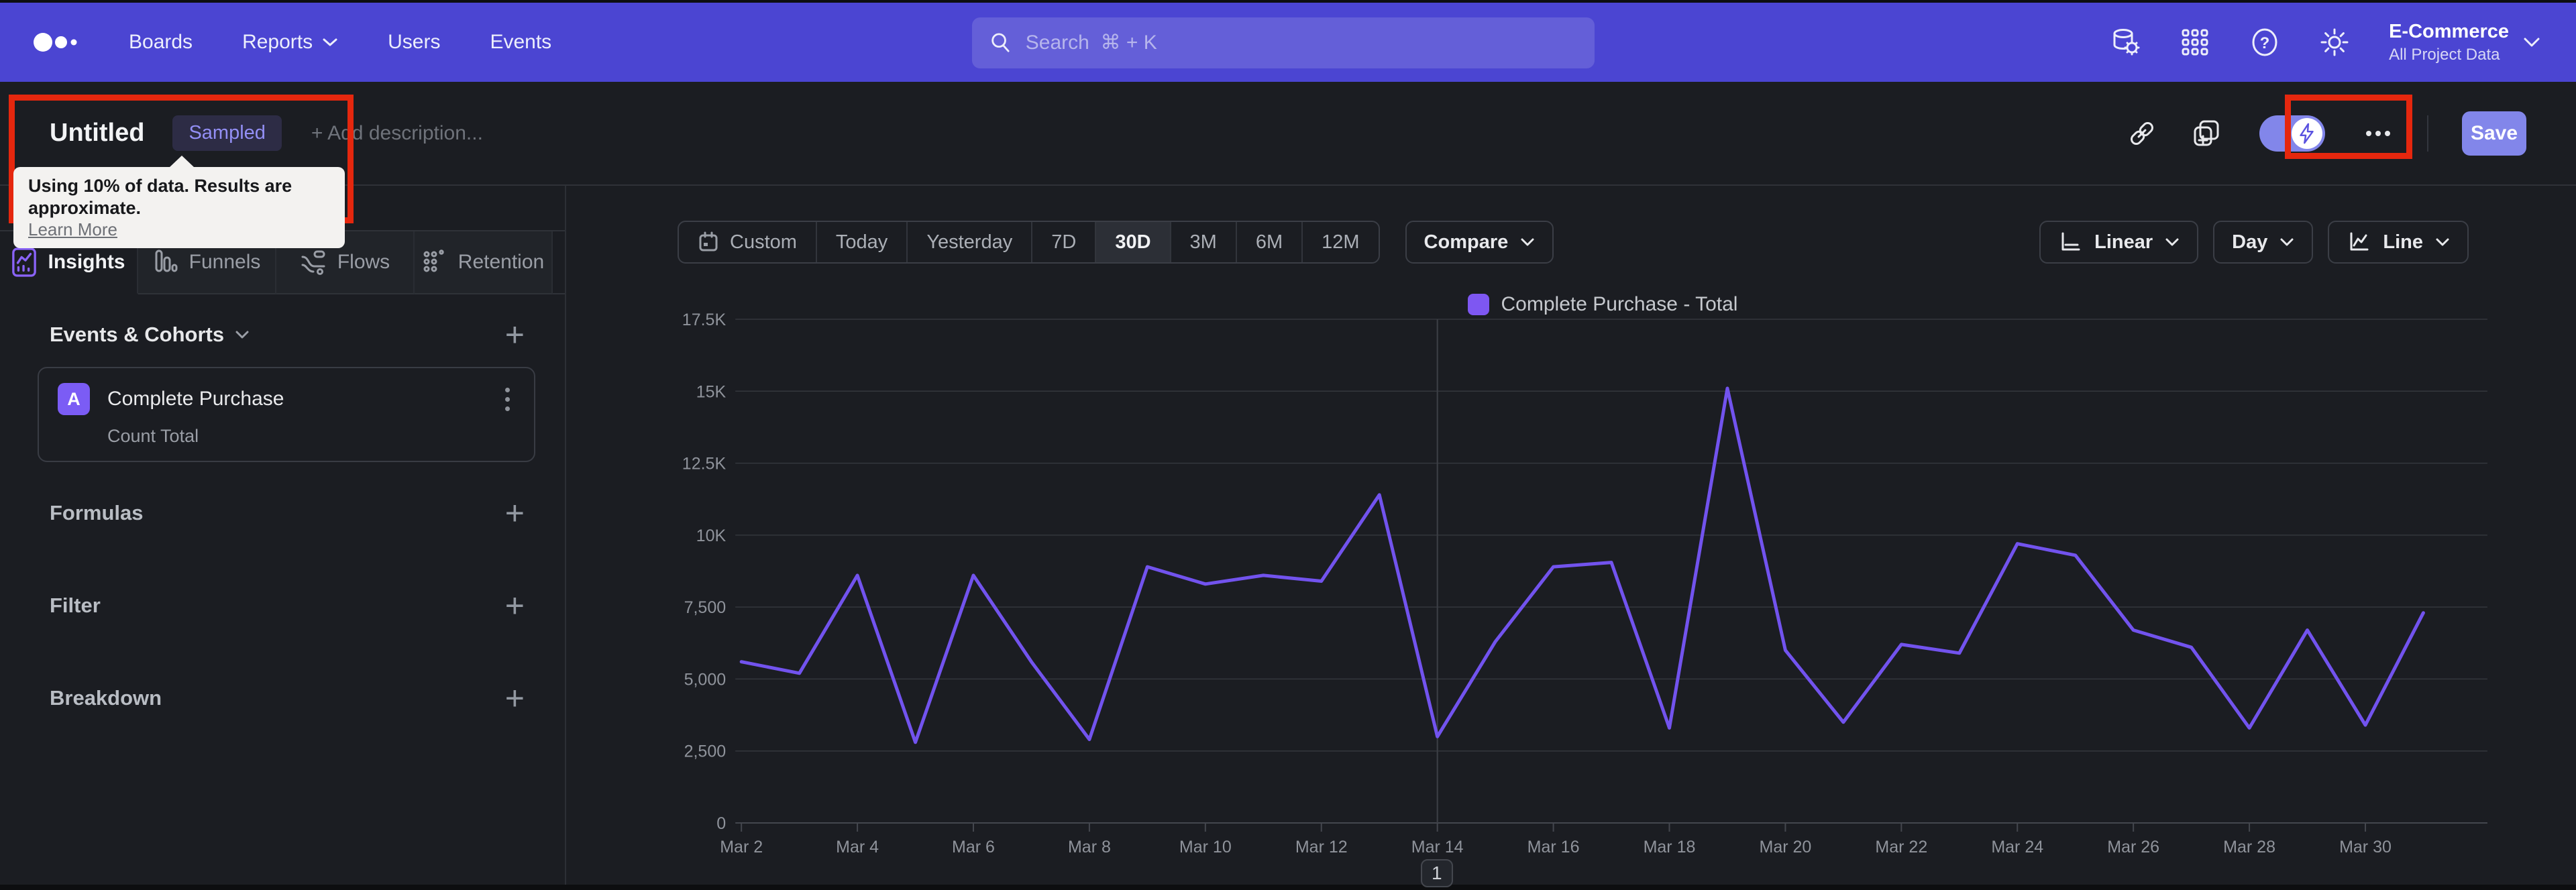  I want to click on nav-item-label: Reports, so click(277, 42).